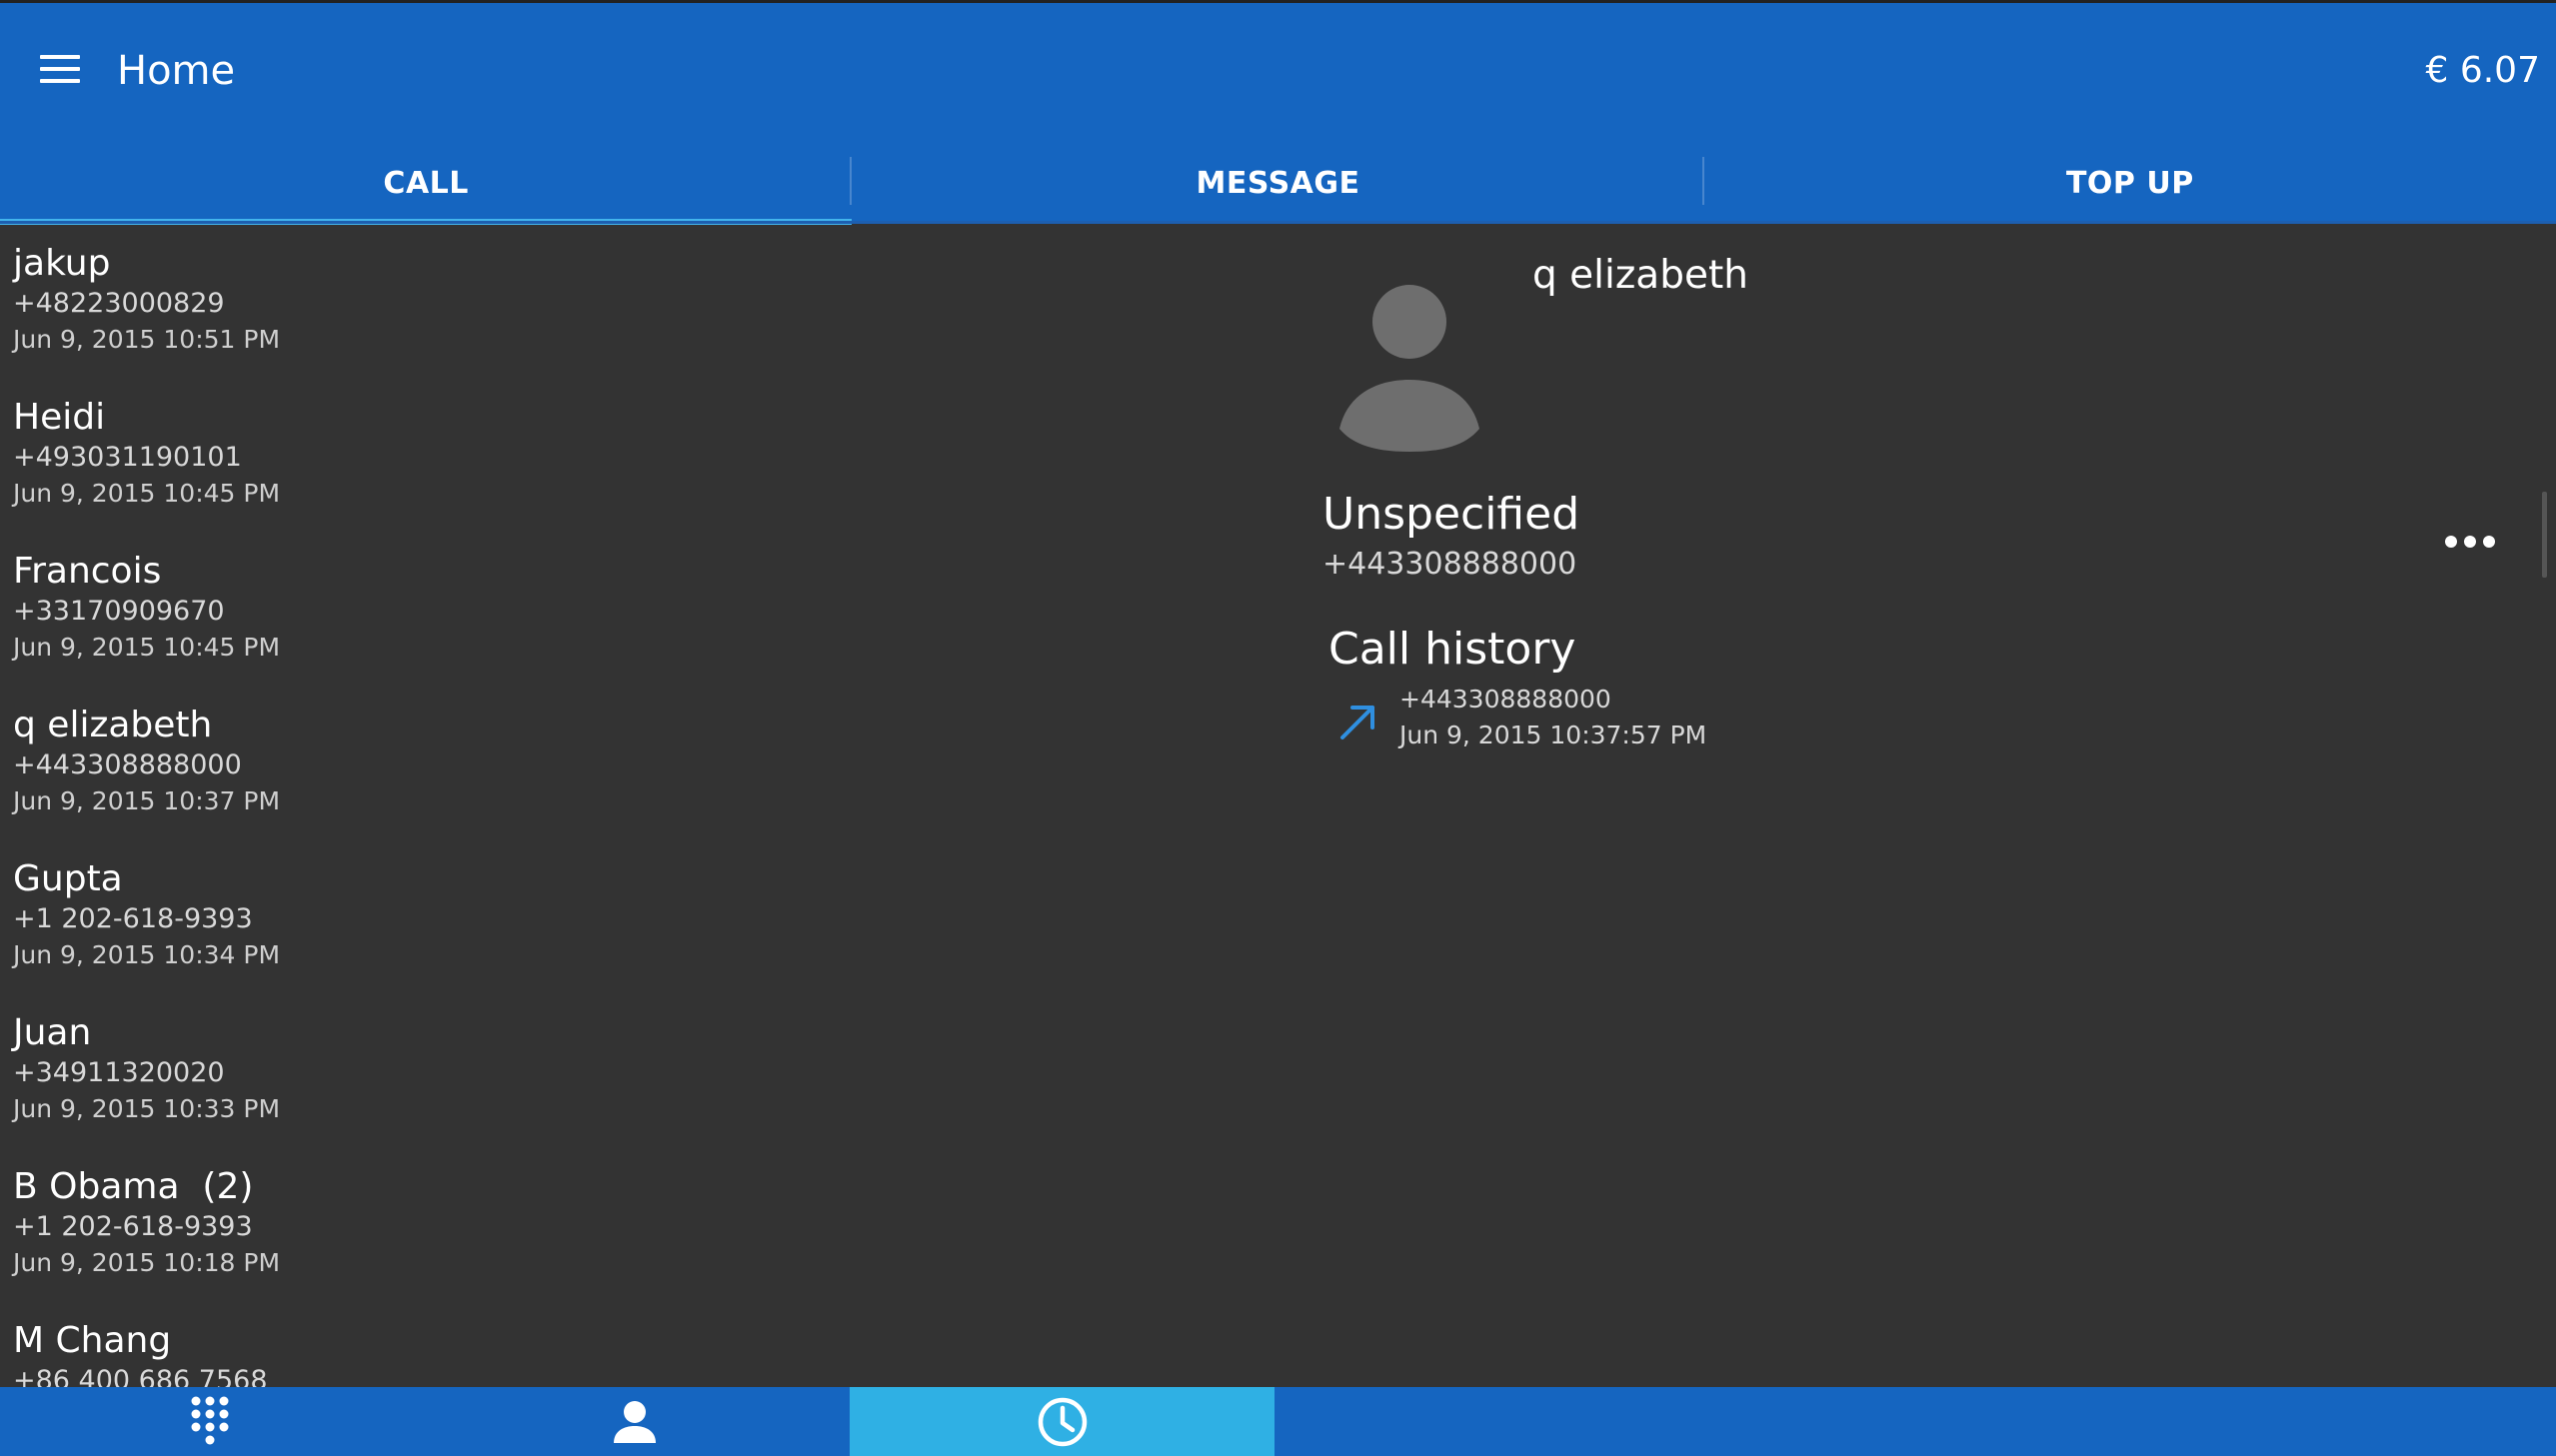  What do you see at coordinates (1640, 275) in the screenshot?
I see `contact-name: q elizabeth` at bounding box center [1640, 275].